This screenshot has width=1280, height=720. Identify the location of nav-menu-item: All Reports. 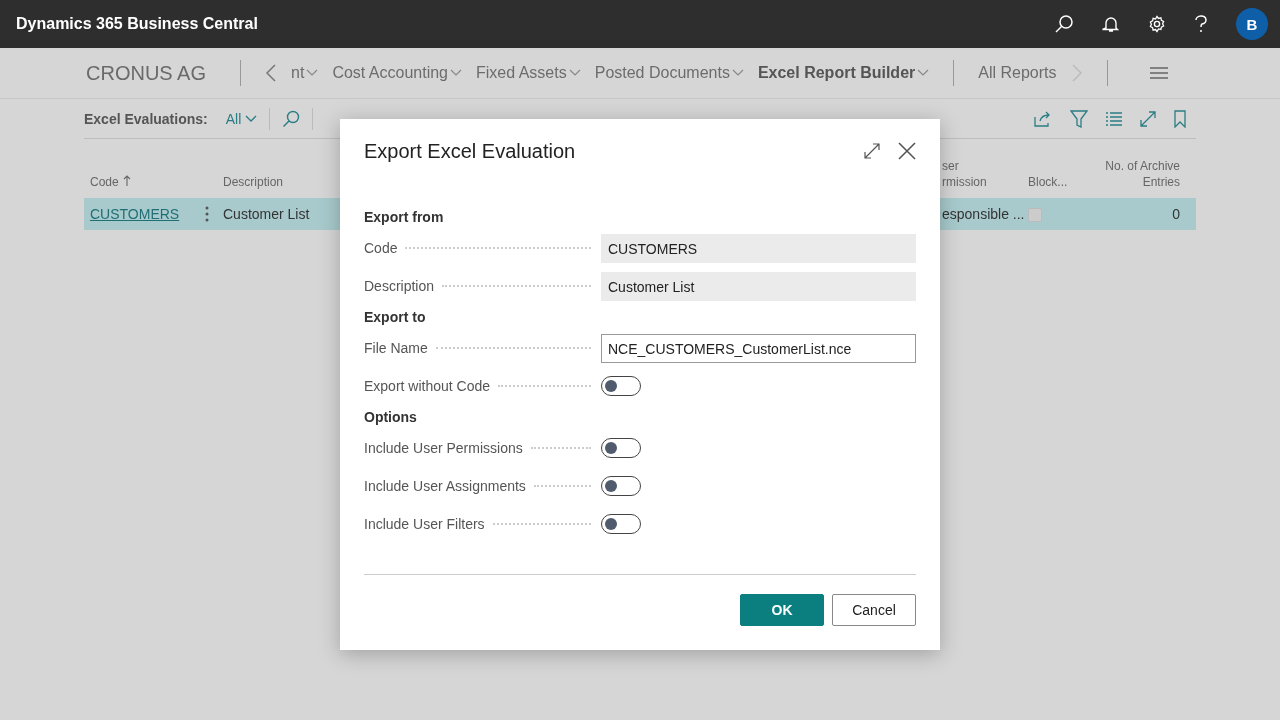
(1017, 73).